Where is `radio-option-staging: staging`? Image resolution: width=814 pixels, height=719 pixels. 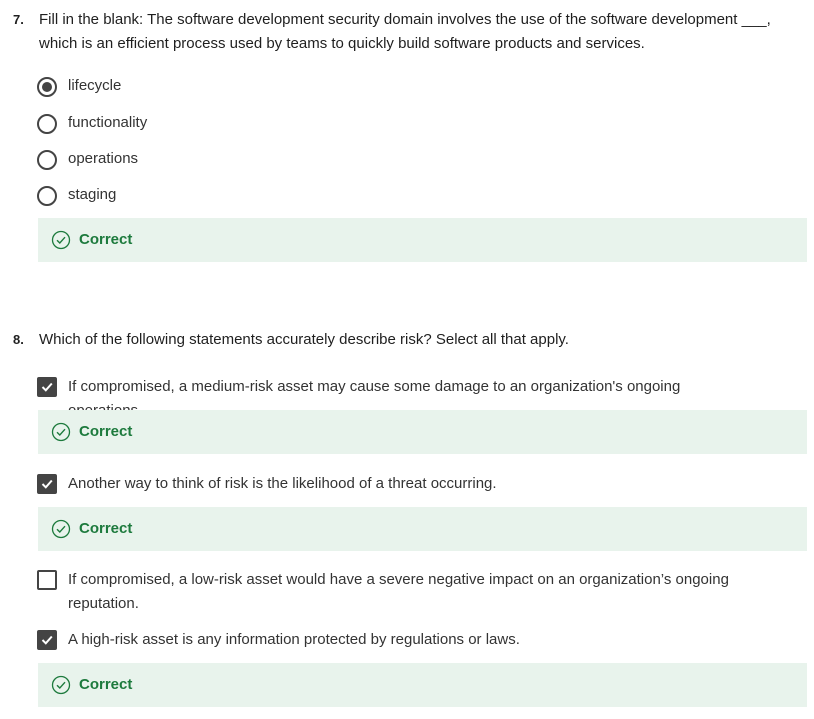 radio-option-staging: staging is located at coordinates (417, 197).